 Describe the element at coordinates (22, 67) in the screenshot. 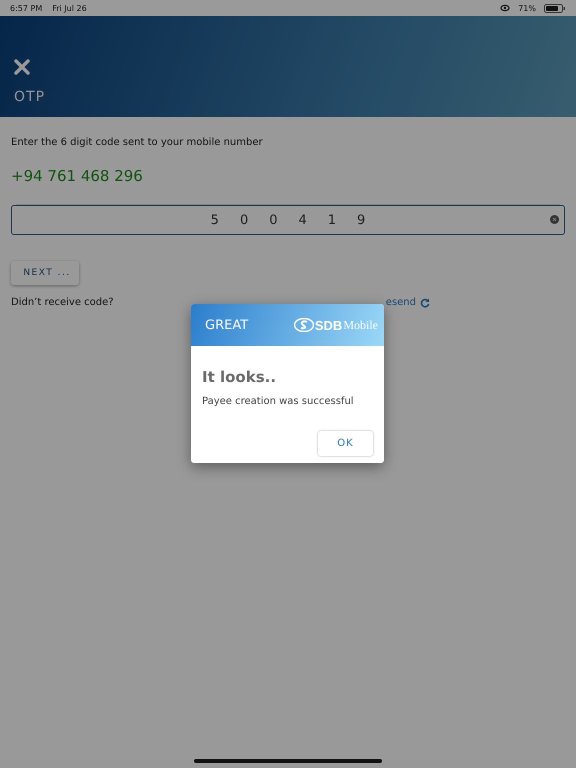

I see `close-icon` at that location.